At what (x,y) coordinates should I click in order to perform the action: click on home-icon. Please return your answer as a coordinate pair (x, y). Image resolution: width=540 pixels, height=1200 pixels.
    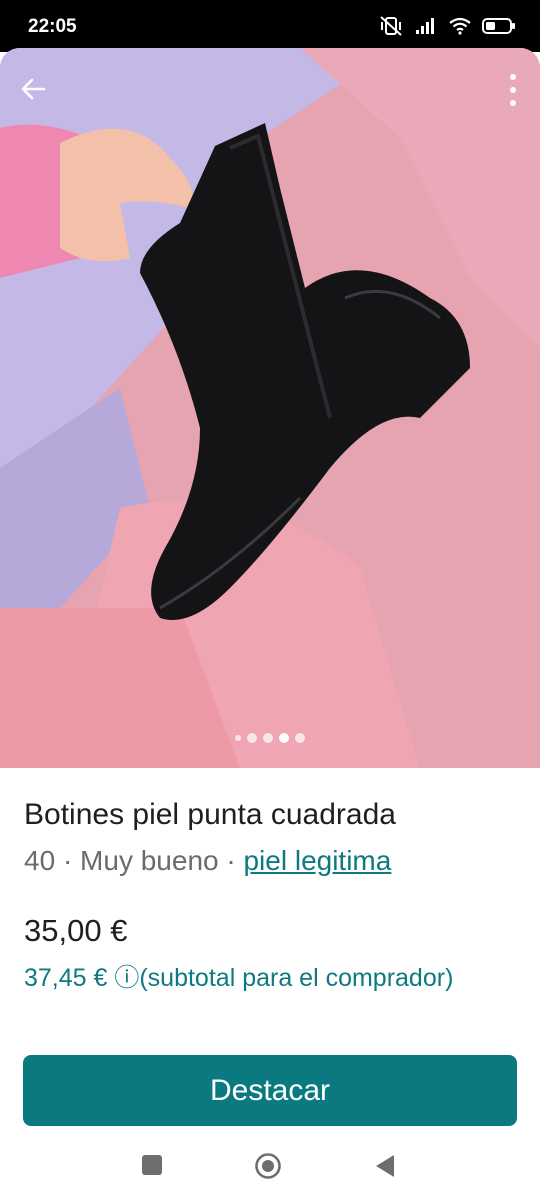
    Looking at the image, I should click on (268, 1166).